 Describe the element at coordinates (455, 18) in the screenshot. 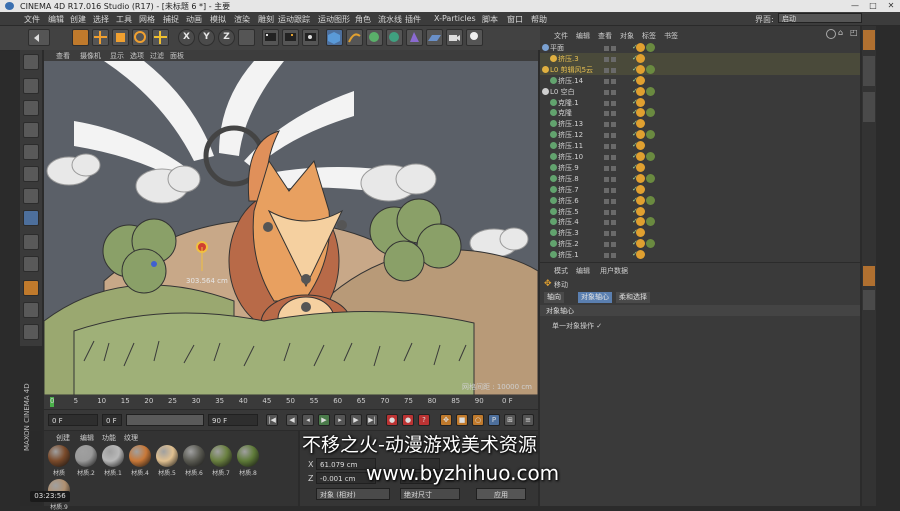

I see `menu-item-16: X-Particles` at that location.